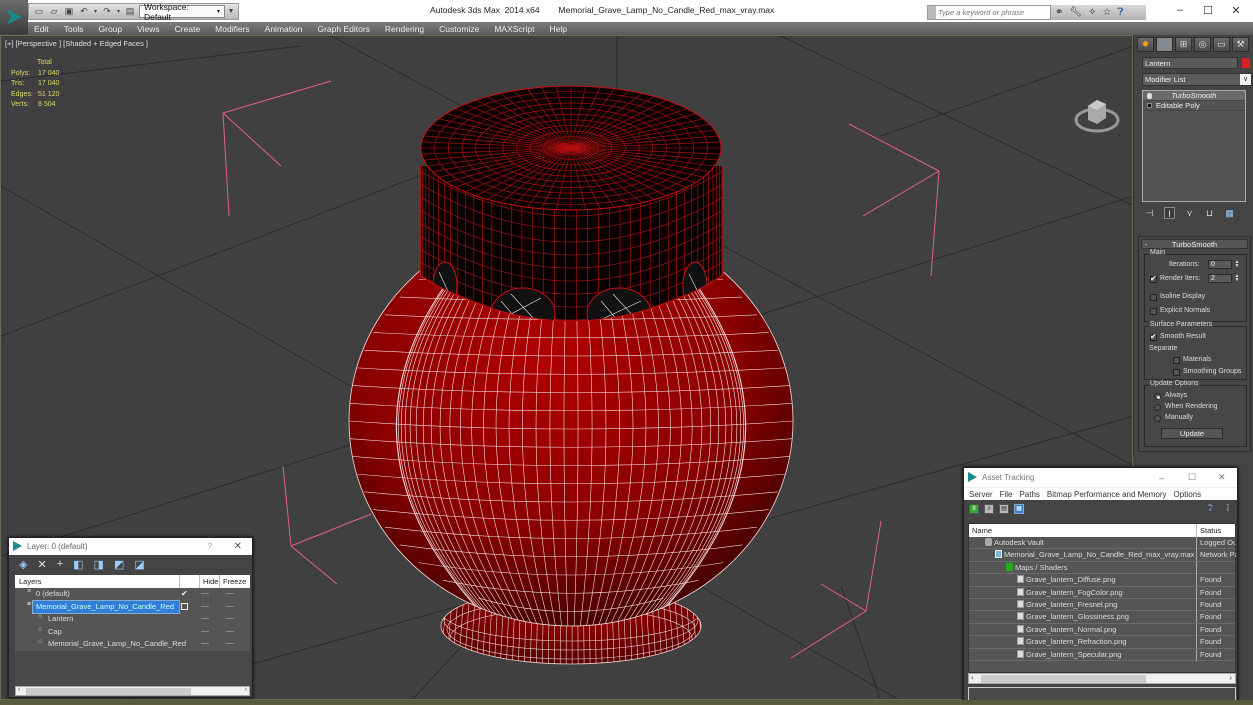 This screenshot has width=1253, height=705. What do you see at coordinates (1210, 508) in the screenshot?
I see `help-icon: ❔︎` at bounding box center [1210, 508].